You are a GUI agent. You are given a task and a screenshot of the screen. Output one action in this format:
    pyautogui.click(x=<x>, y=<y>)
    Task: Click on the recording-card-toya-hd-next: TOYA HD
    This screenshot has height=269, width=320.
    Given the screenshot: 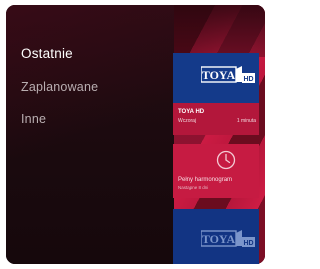 What is the action you would take?
    pyautogui.click(x=216, y=236)
    